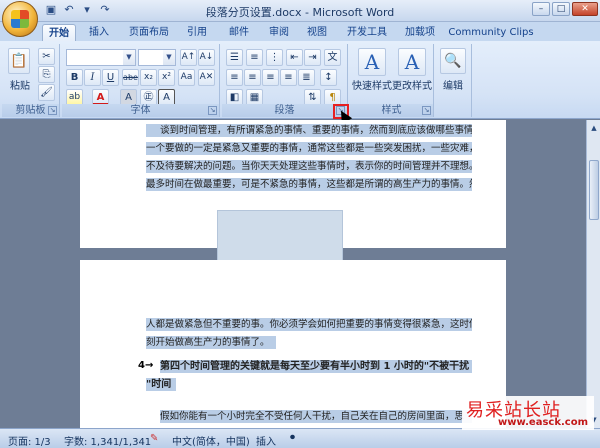 The width and height of the screenshot is (600, 448). I want to click on office-logo-icon, so click(20, 19).